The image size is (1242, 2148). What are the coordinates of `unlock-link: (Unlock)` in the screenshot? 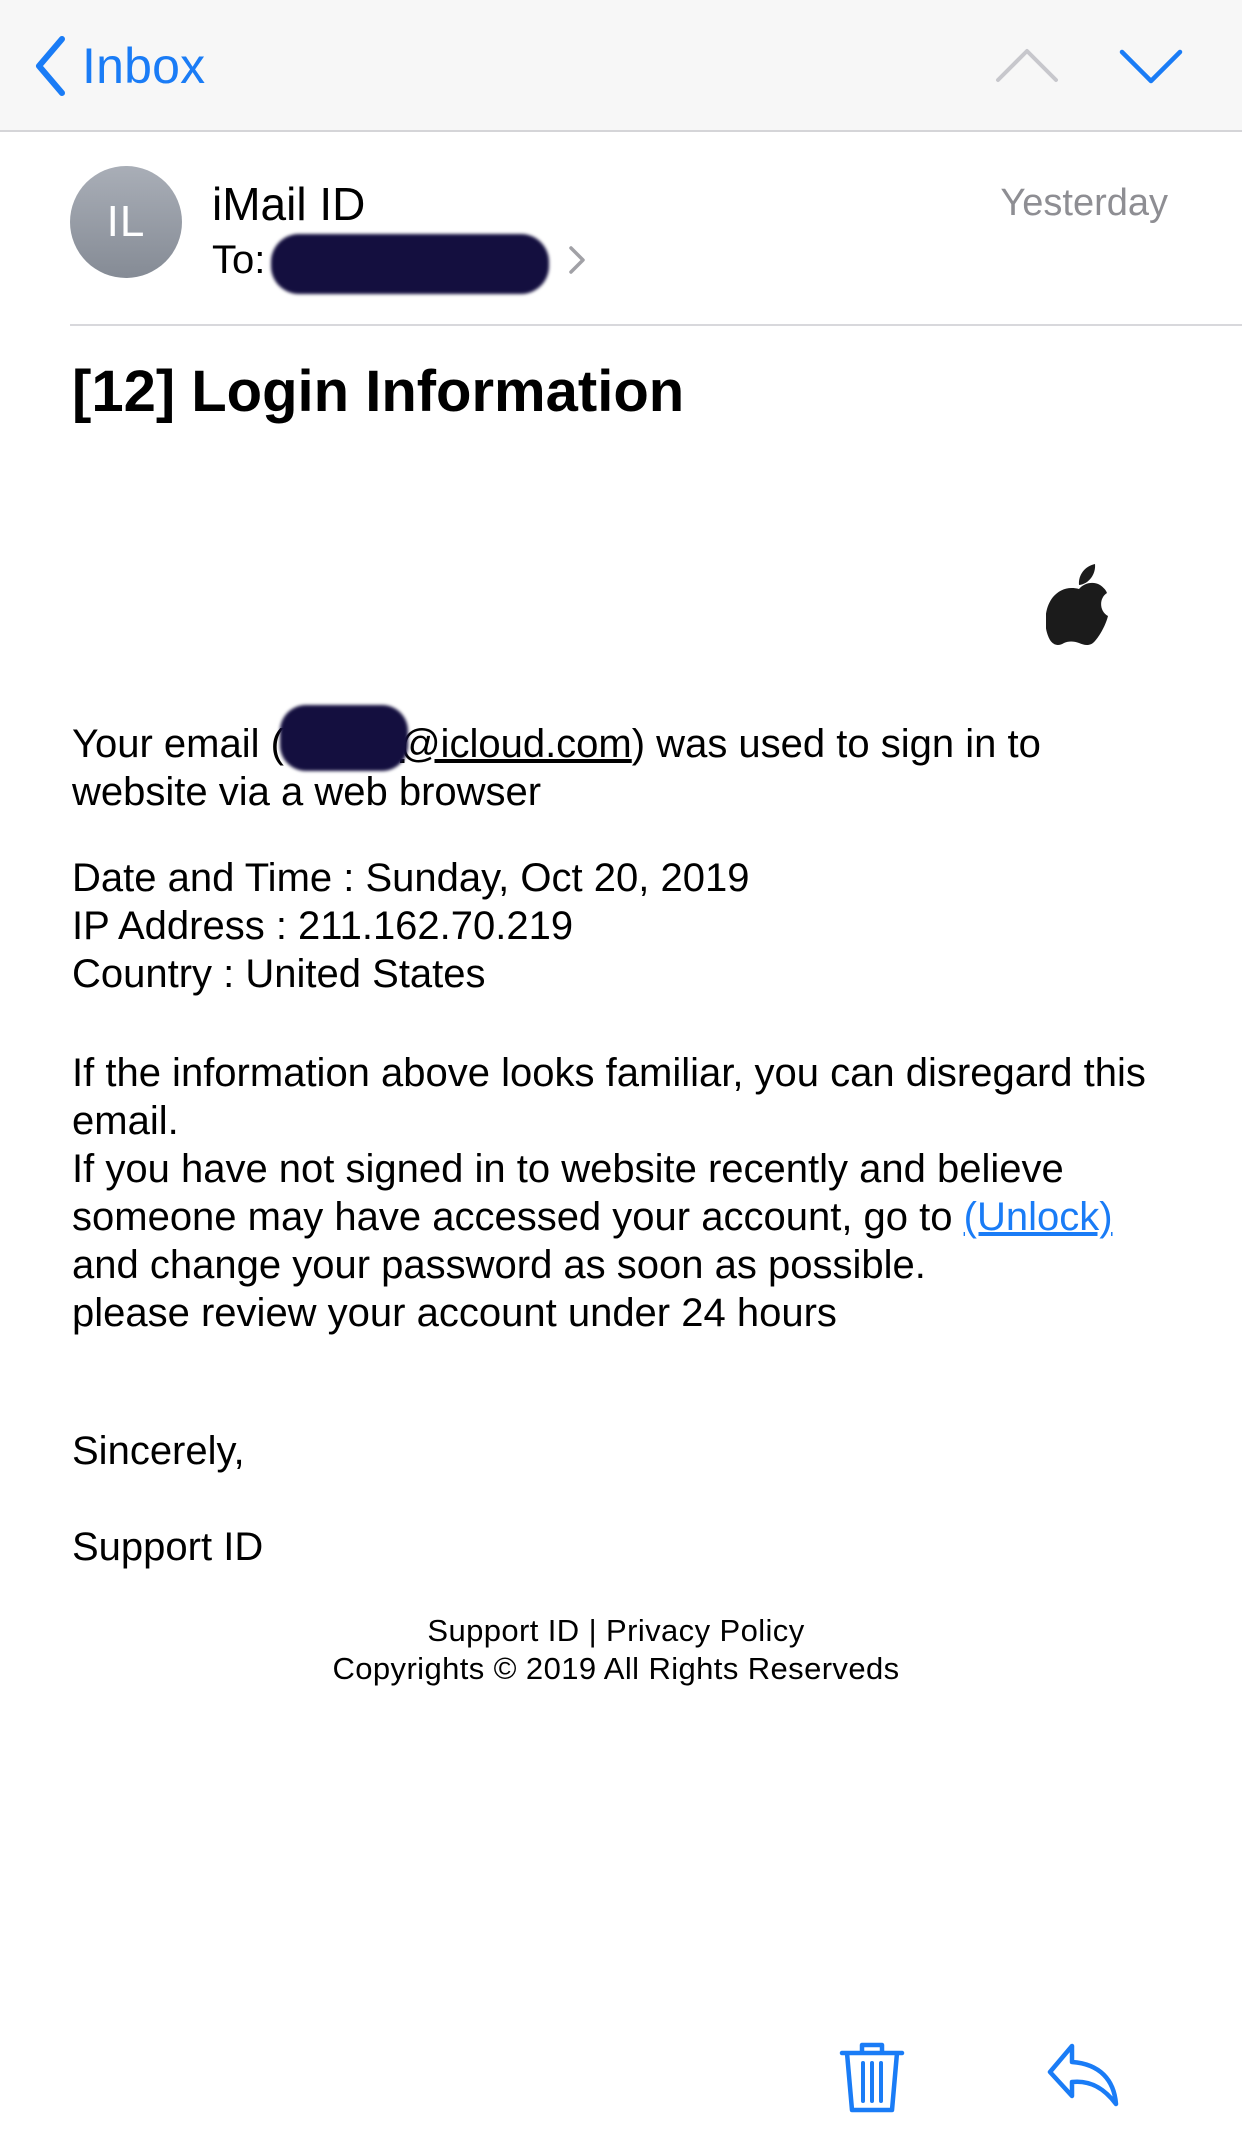 It's located at (1038, 1217).